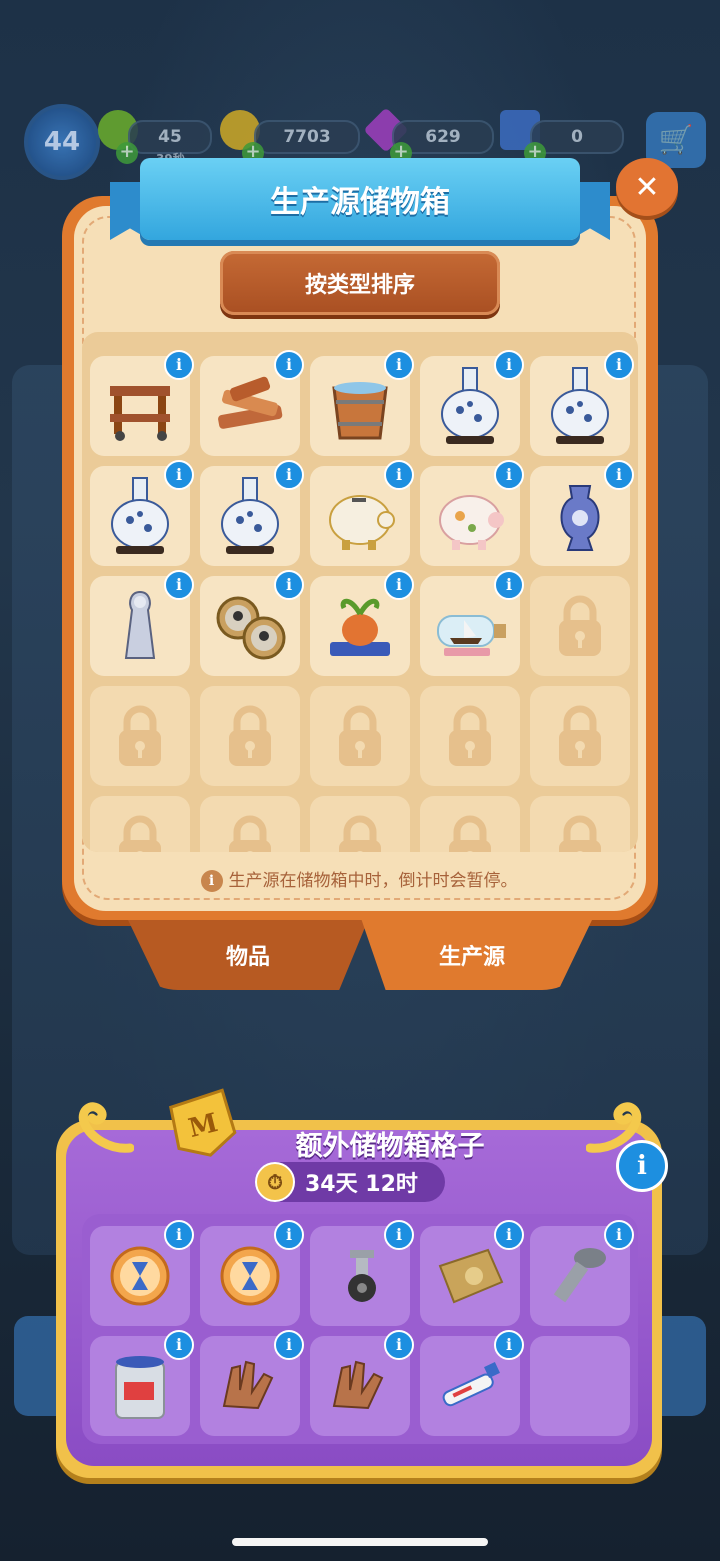 This screenshot has height=1561, width=720. What do you see at coordinates (360, 1542) in the screenshot?
I see `home-indicator` at bounding box center [360, 1542].